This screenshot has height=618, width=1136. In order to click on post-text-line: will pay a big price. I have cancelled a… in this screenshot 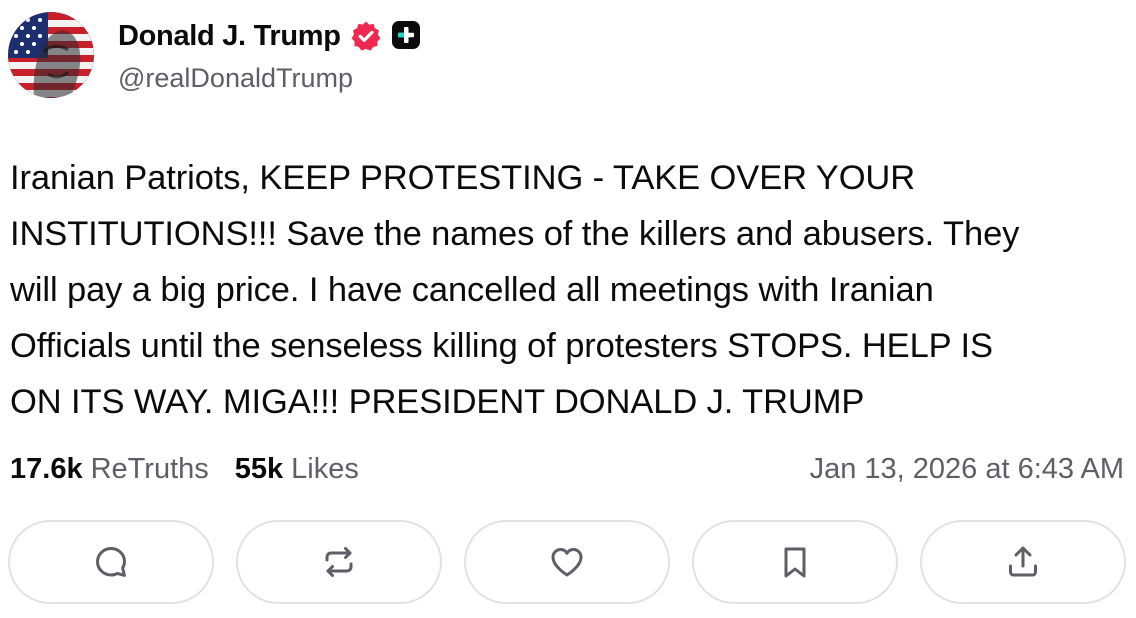, I will do `click(472, 290)`.